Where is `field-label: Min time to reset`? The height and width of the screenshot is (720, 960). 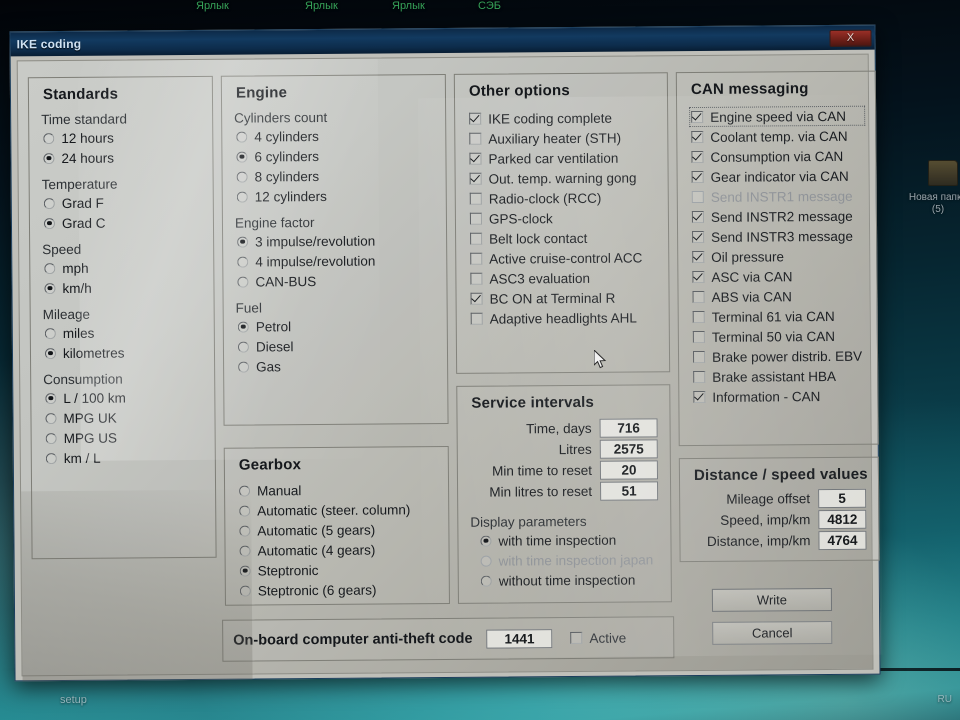
field-label: Min time to reset is located at coordinates (542, 470).